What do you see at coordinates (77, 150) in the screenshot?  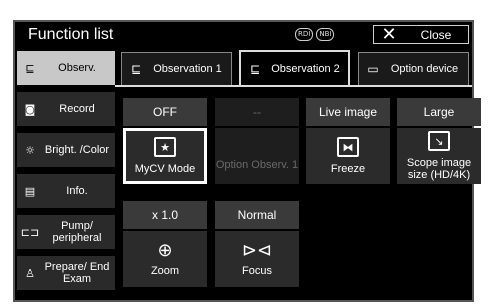 I see `sidebar-item-label: Bright. /Color` at bounding box center [77, 150].